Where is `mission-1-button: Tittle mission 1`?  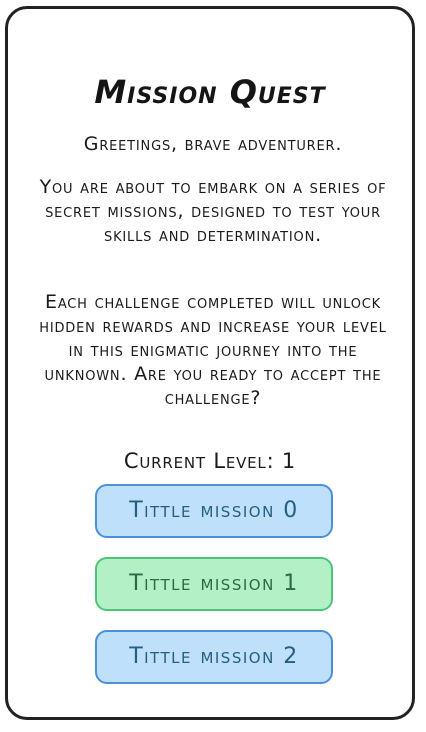
mission-1-button: Tittle mission 1 is located at coordinates (214, 584).